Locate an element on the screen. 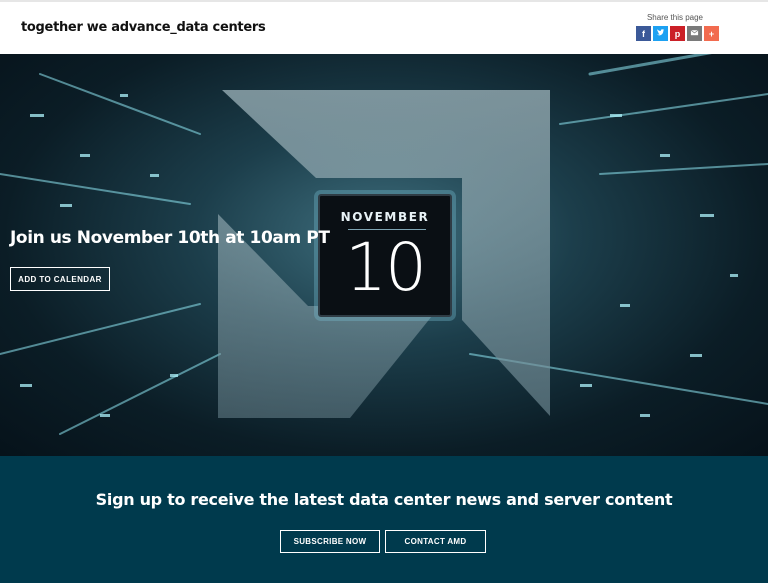 This screenshot has width=768, height=583. calendar-date-card: NOVEMBER 10 is located at coordinates (385, 255).